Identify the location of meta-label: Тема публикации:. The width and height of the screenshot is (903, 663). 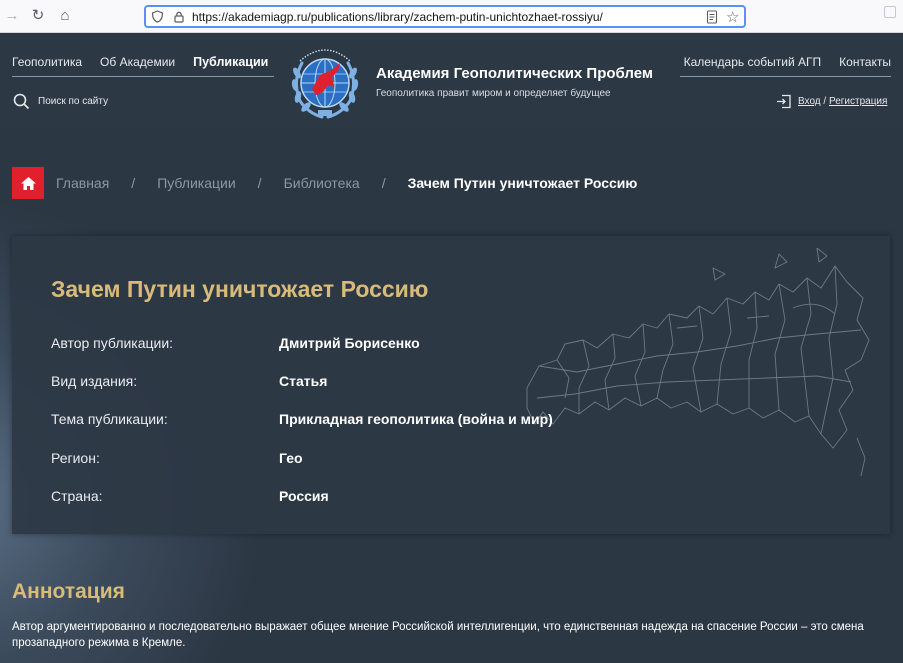
(109, 419).